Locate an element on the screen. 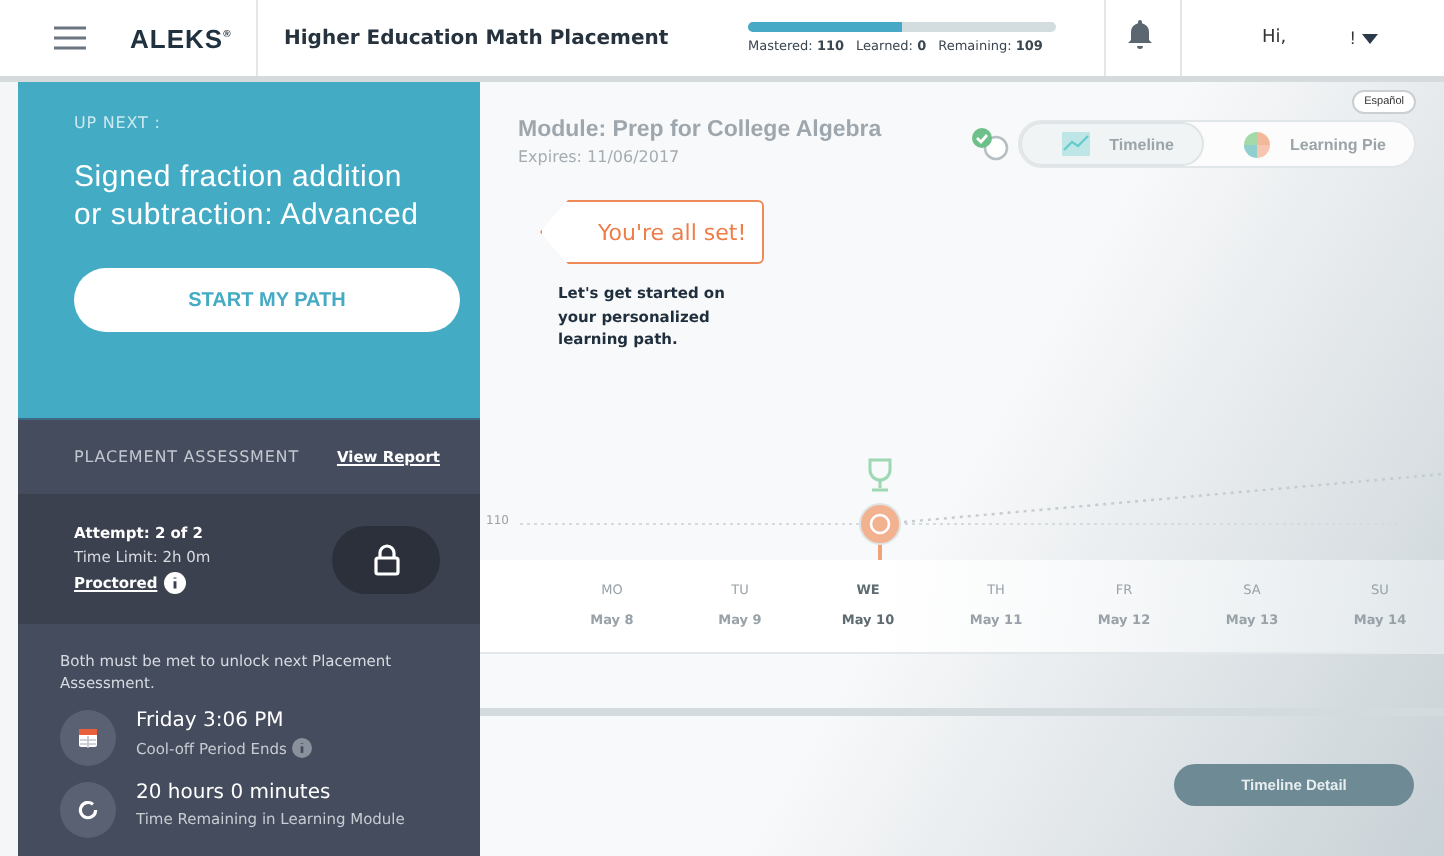 This screenshot has height=856, width=1444. padlock-icon is located at coordinates (386, 559).